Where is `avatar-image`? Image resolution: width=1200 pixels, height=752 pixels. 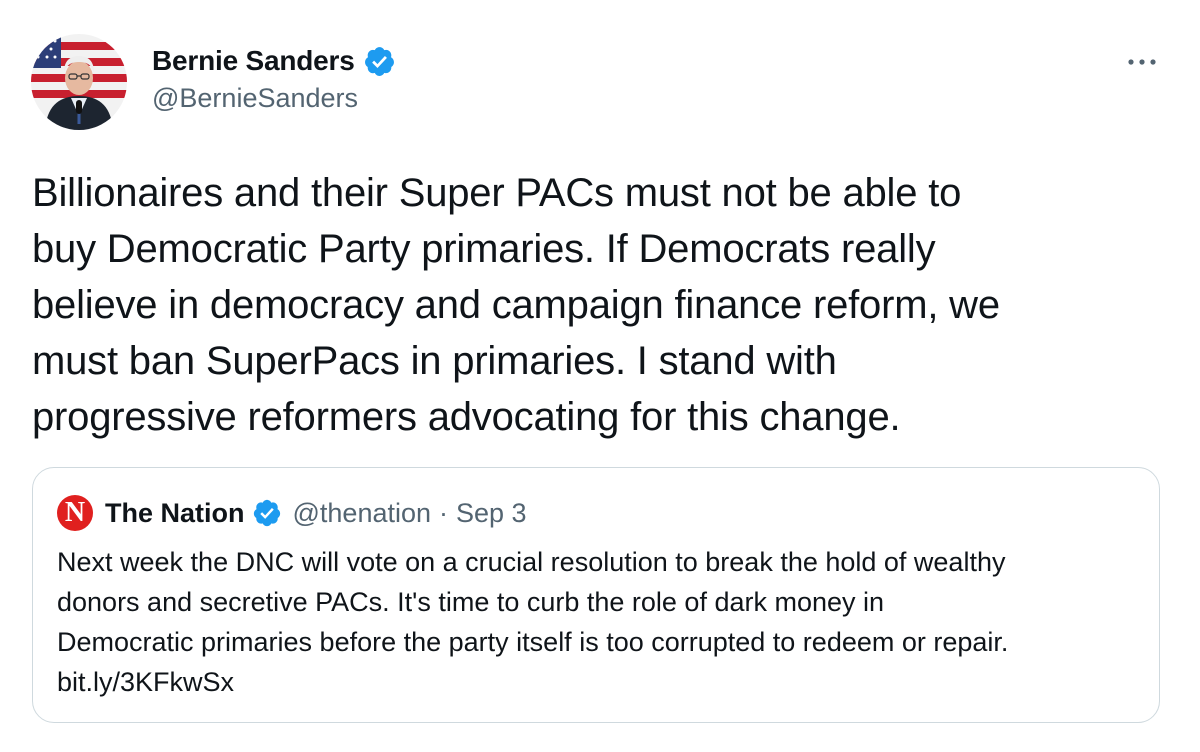 avatar-image is located at coordinates (79, 82).